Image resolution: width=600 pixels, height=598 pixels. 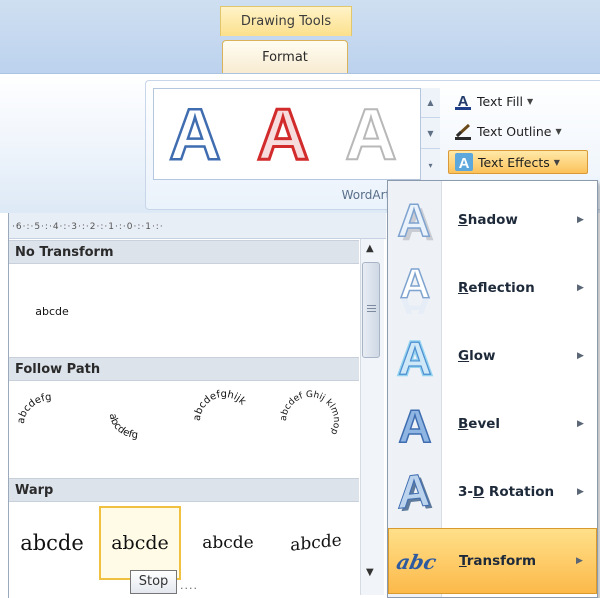 I want to click on glow-icon: AA, so click(x=415, y=356).